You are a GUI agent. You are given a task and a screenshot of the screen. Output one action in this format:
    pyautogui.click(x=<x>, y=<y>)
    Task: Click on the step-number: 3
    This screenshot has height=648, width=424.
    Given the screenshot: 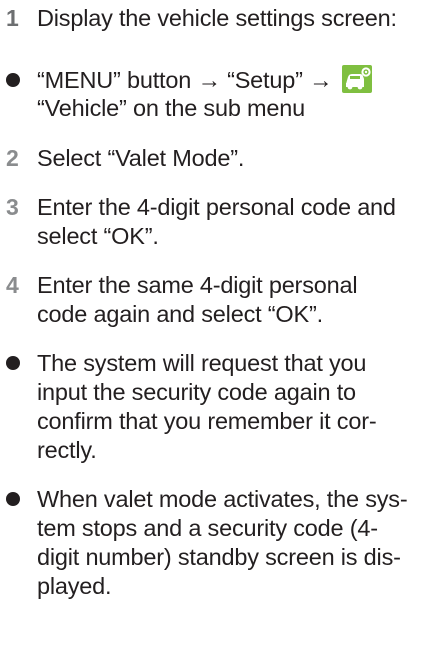 What is the action you would take?
    pyautogui.click(x=12, y=207)
    